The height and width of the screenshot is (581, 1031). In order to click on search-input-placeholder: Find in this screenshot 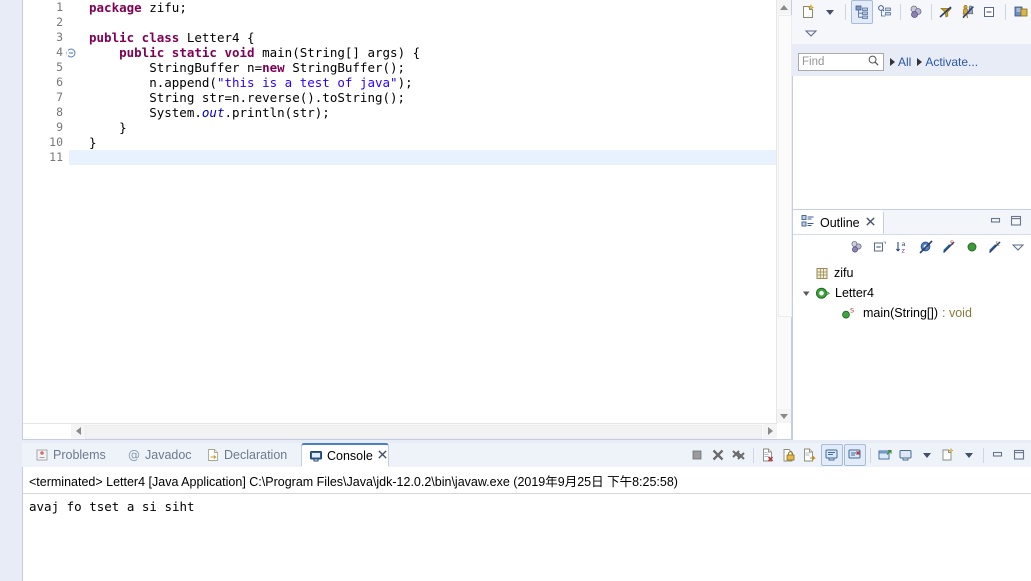, I will do `click(813, 62)`.